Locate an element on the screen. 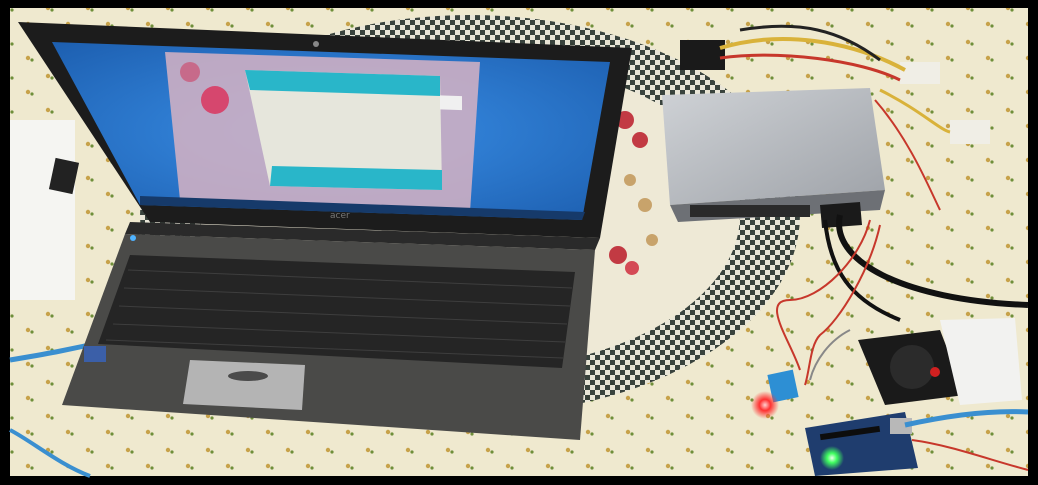 This screenshot has width=1038, height=485. power-supply is located at coordinates (773, 158).